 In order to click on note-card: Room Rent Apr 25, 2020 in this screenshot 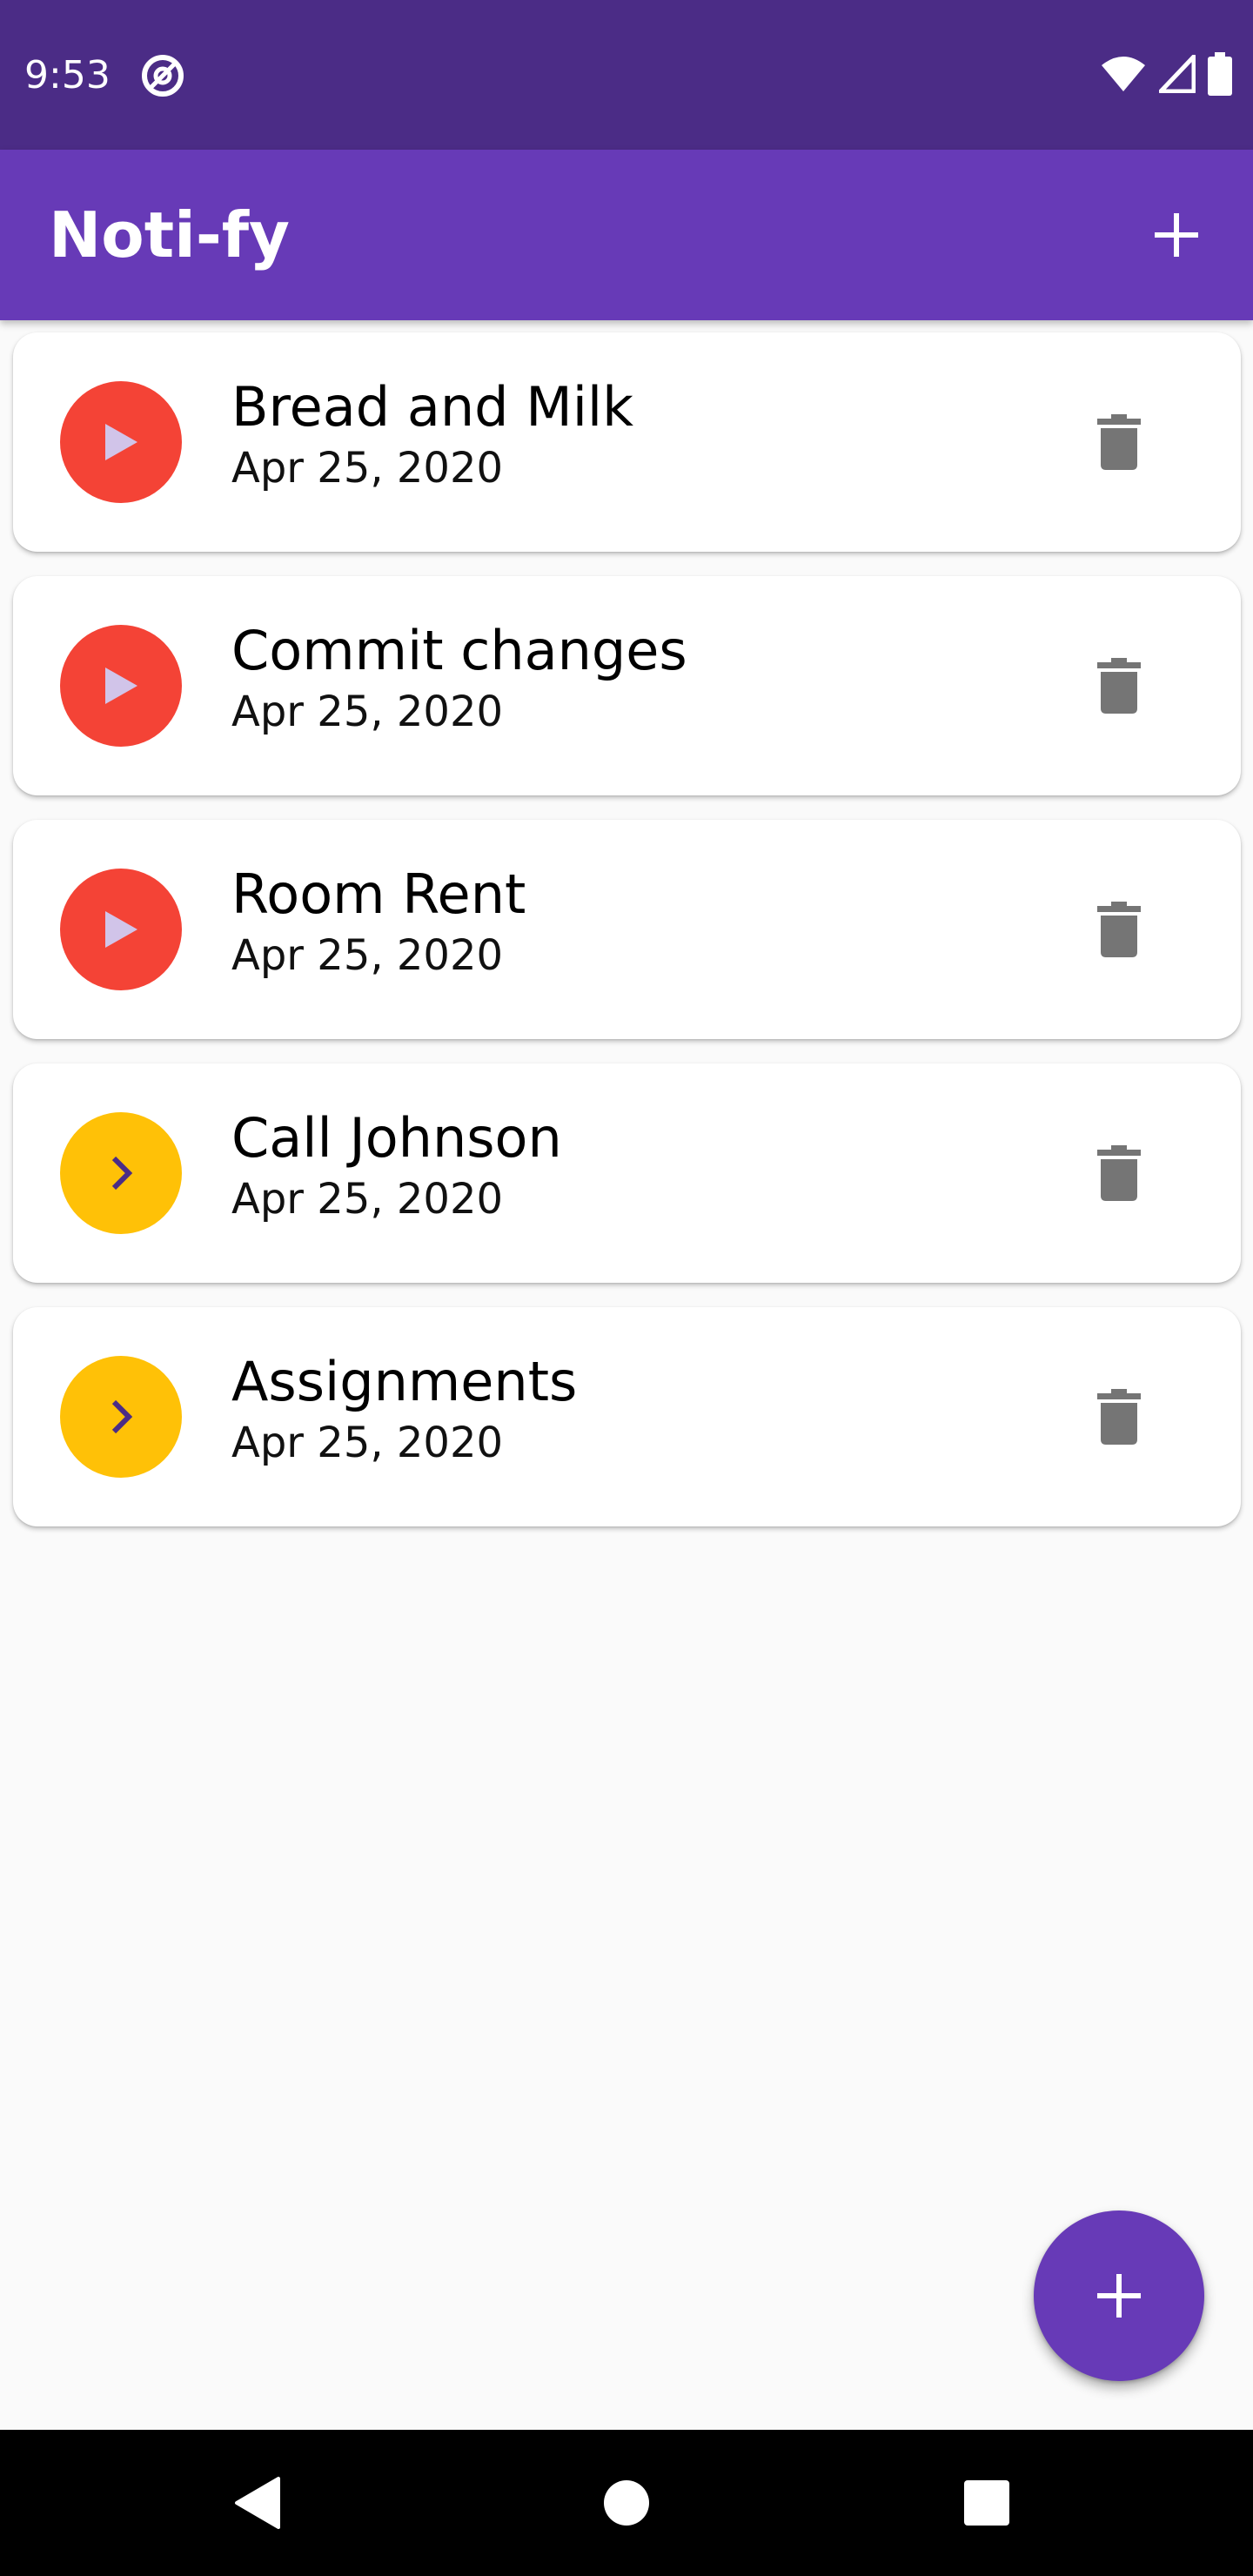, I will do `click(627, 929)`.